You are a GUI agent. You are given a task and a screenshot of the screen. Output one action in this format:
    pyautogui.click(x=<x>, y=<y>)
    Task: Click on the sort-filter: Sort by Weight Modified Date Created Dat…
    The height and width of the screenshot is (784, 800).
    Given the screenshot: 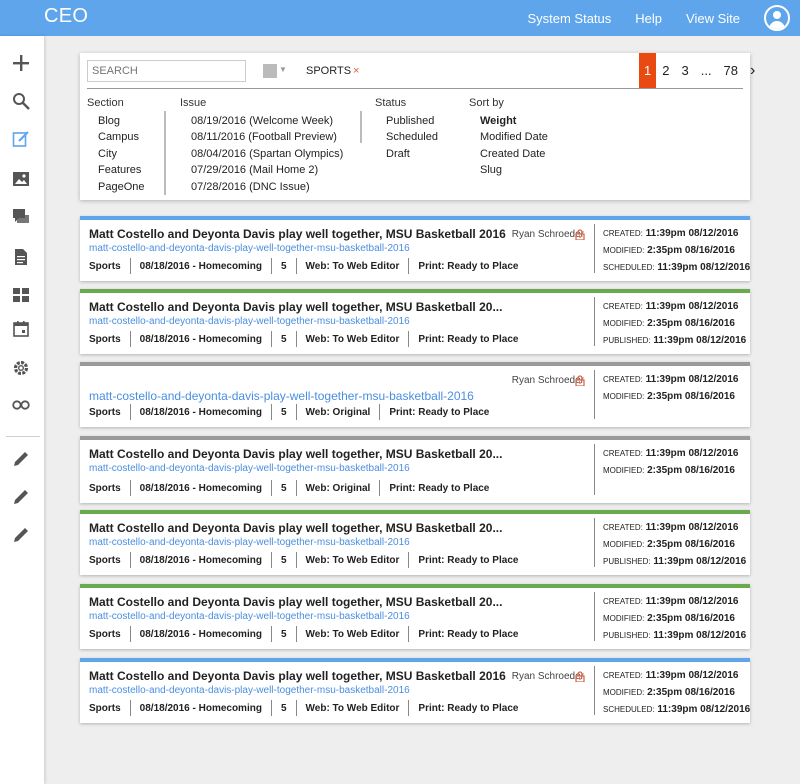 What is the action you would take?
    pyautogui.click(x=508, y=138)
    